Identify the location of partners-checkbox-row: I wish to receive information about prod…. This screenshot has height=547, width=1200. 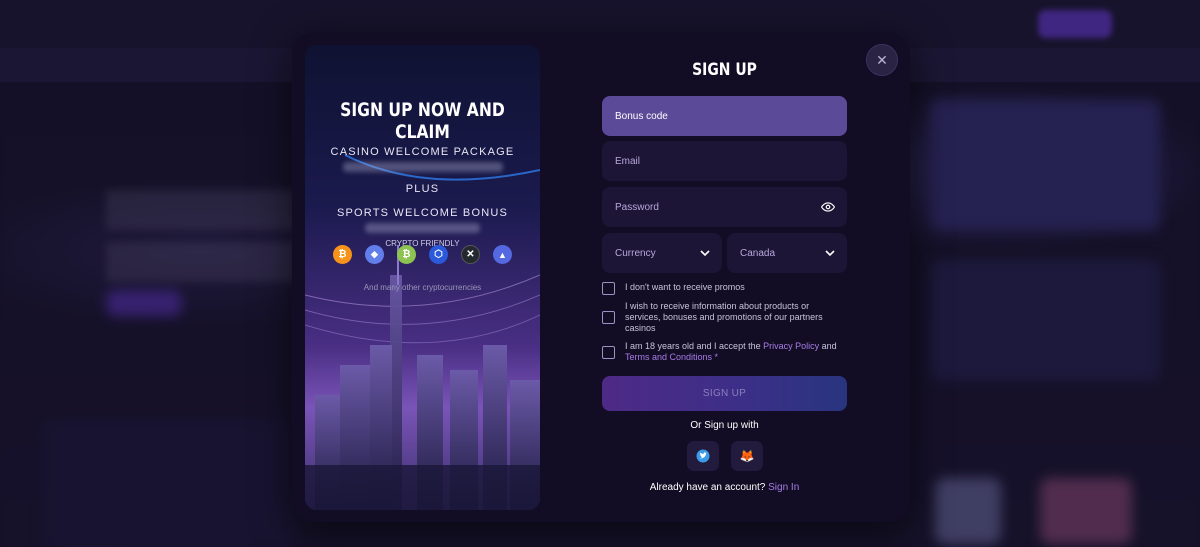
(724, 318).